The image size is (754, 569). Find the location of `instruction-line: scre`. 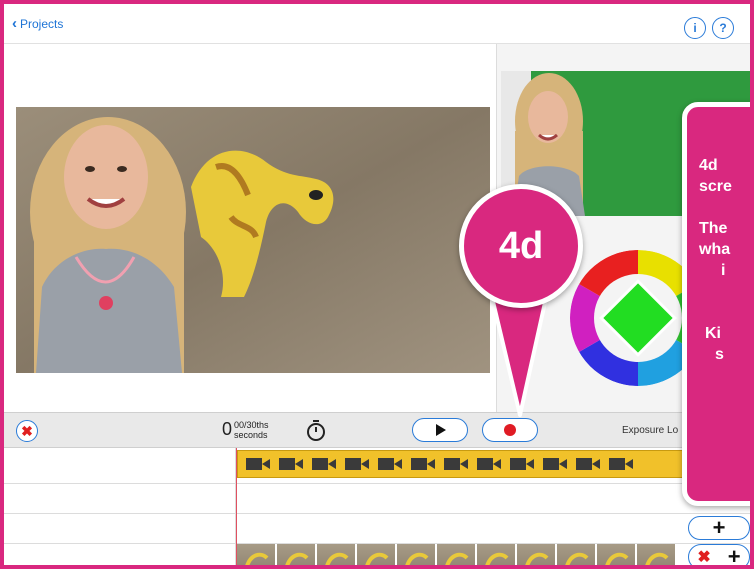

instruction-line: scre is located at coordinates (715, 186).